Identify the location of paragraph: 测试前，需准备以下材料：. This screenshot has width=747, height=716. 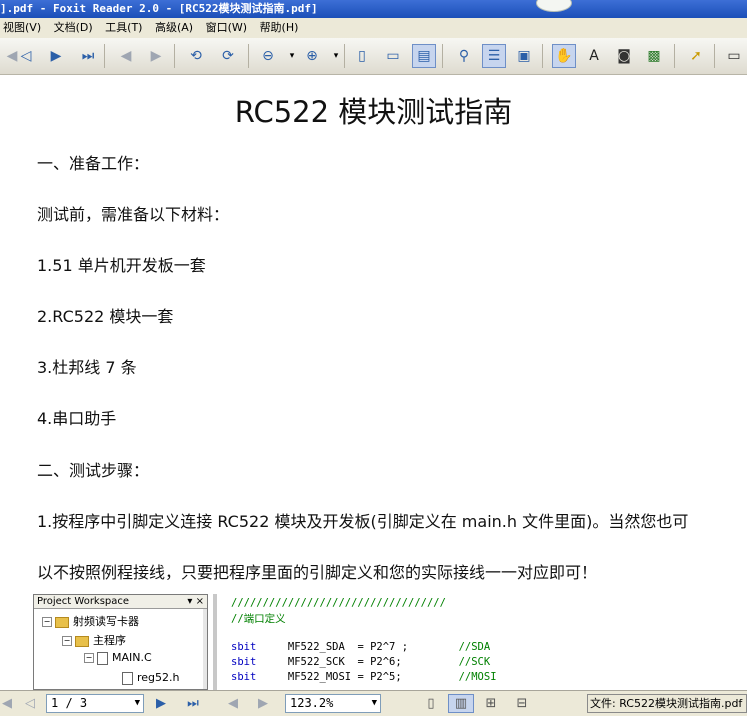
(133, 214).